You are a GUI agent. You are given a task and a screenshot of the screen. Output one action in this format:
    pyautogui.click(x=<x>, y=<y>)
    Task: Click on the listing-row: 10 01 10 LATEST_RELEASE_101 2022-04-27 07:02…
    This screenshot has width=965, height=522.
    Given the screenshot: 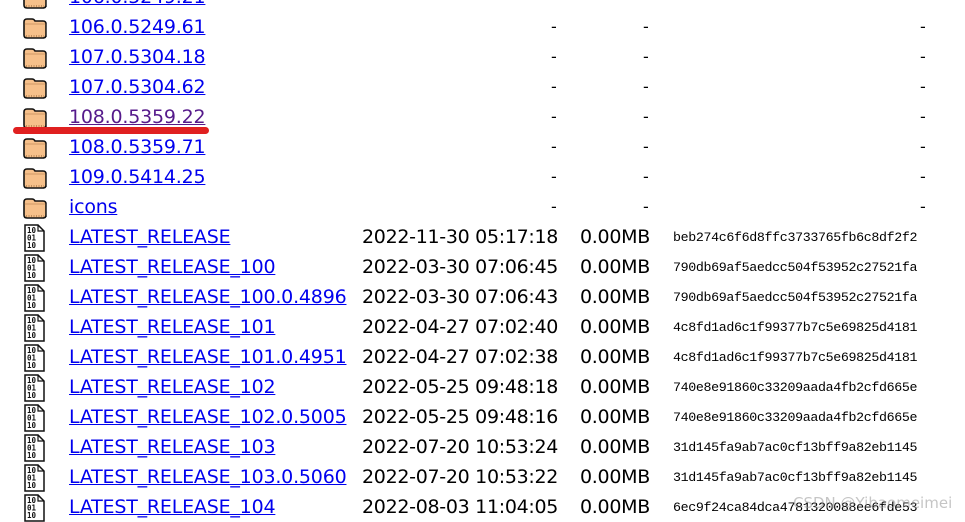 What is the action you would take?
    pyautogui.click(x=482, y=327)
    